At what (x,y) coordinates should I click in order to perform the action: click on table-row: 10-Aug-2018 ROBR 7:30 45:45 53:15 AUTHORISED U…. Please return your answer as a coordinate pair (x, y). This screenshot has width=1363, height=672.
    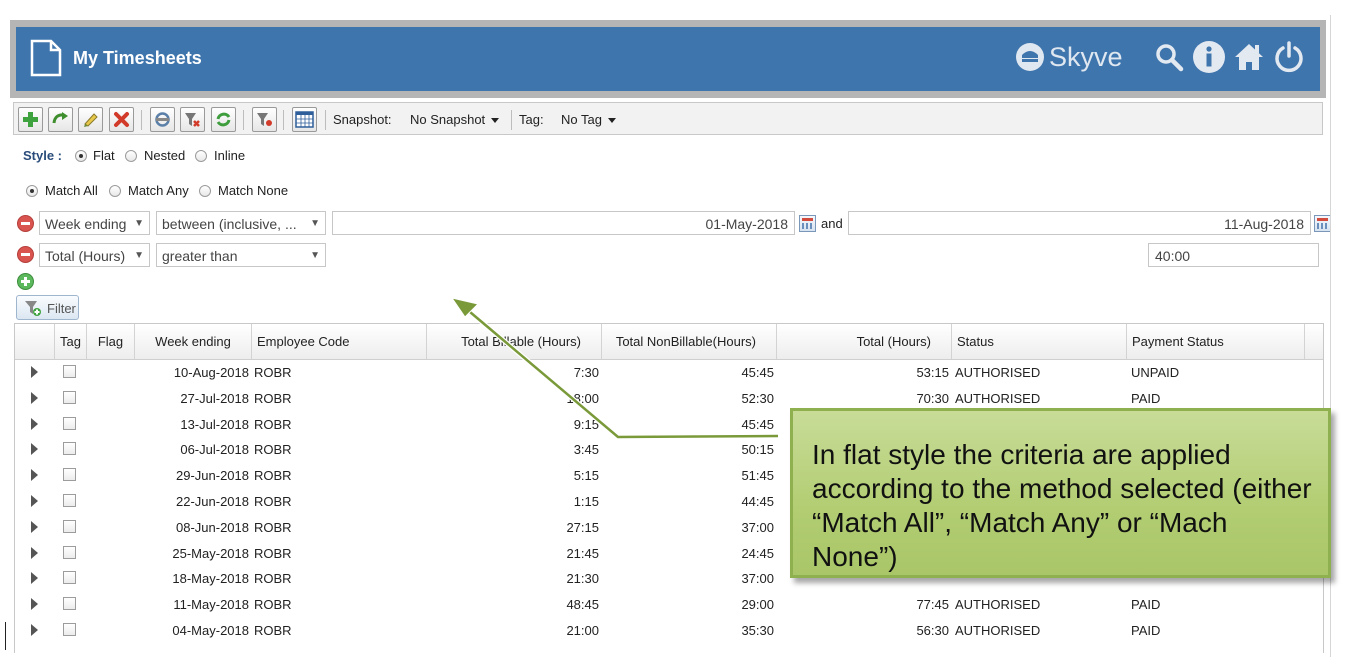
    Looking at the image, I should click on (669, 372).